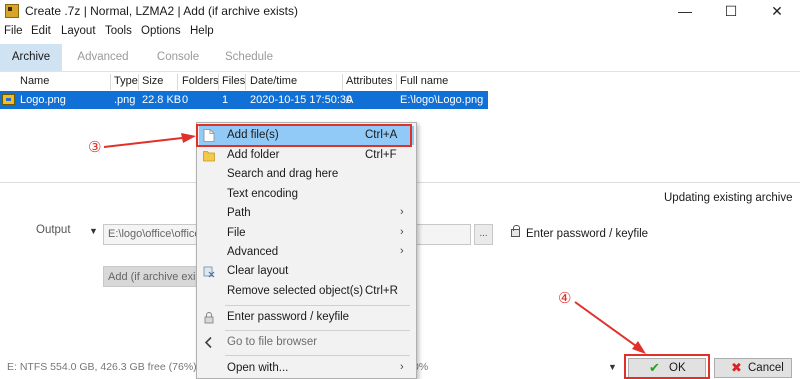 The width and height of the screenshot is (800, 379). What do you see at coordinates (200, 81) in the screenshot?
I see `column-folders: Folders` at bounding box center [200, 81].